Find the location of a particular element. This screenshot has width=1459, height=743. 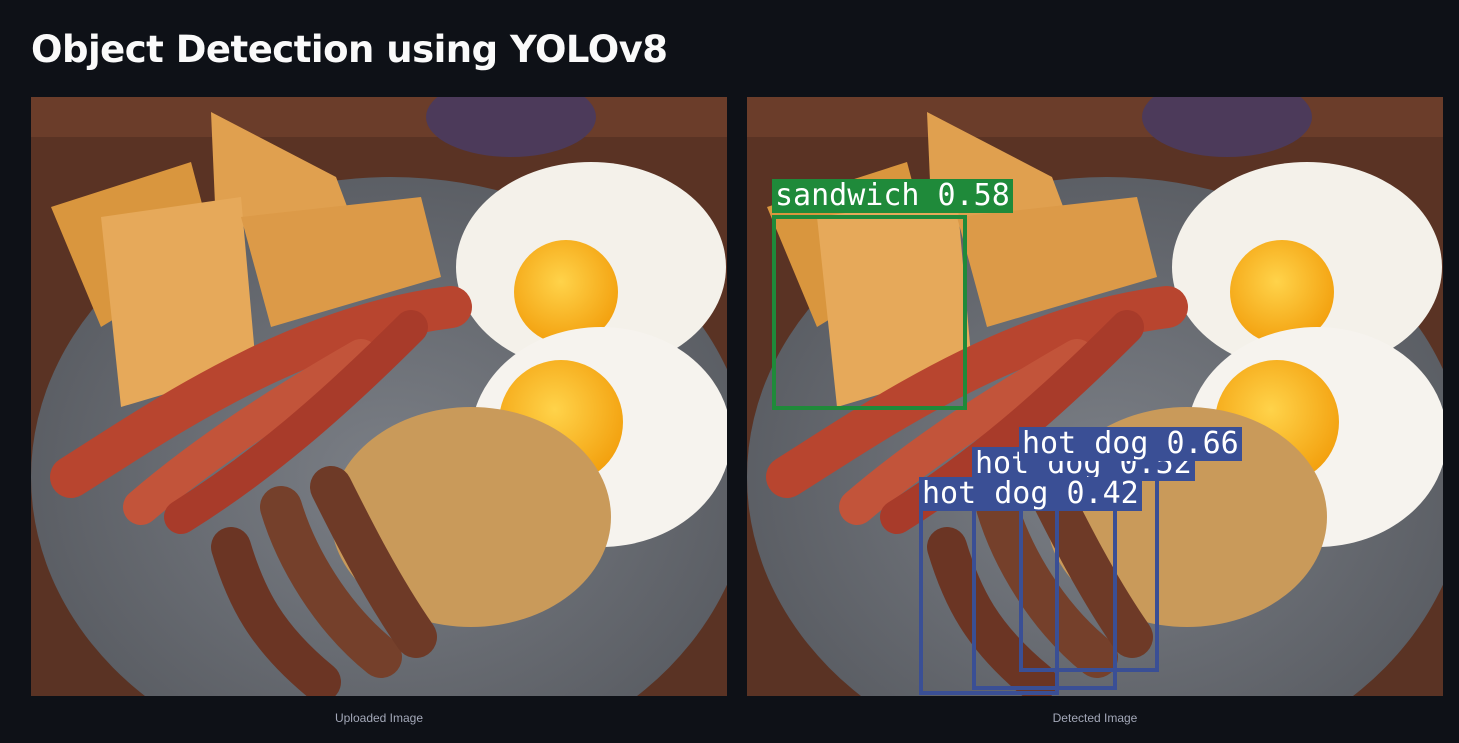

uploaded-image-caption: Uploaded Image is located at coordinates (379, 718).